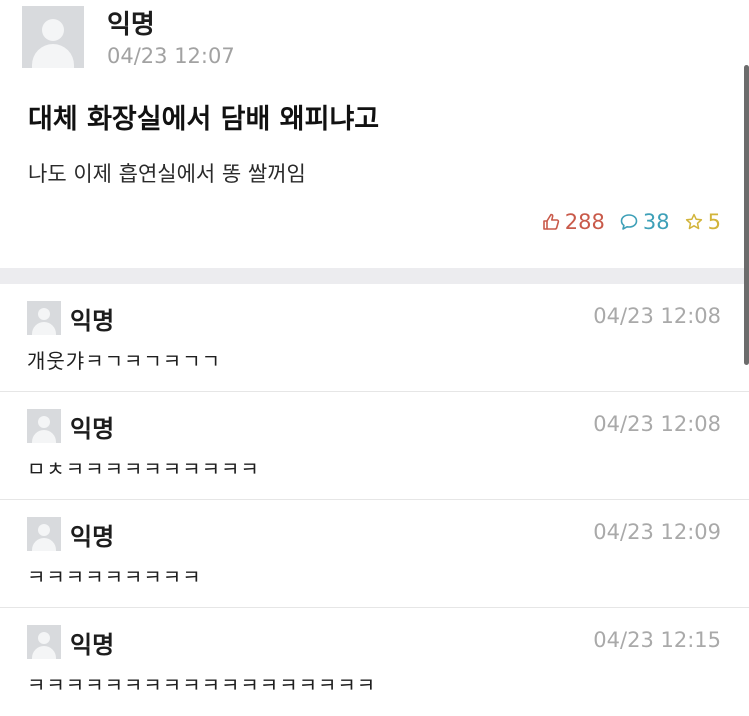 The width and height of the screenshot is (749, 716). I want to click on comment-button: 38, so click(644, 222).